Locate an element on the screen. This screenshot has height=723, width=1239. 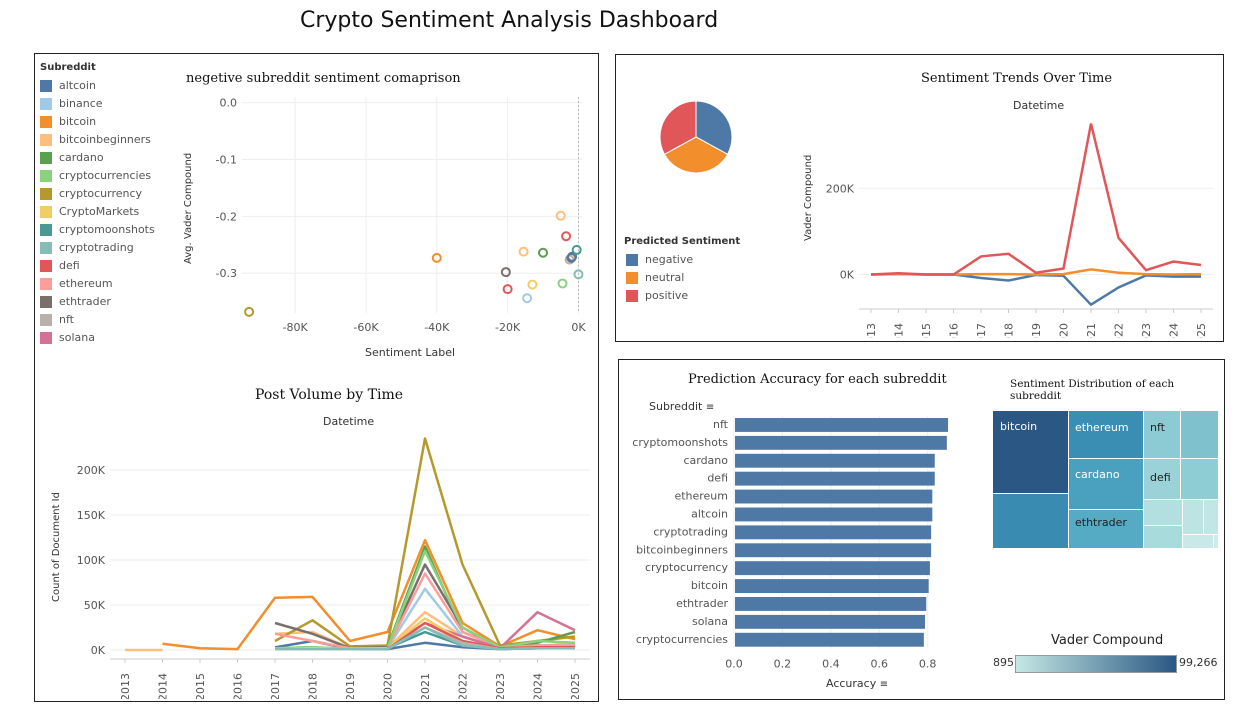
pie-legend-item-positive: positive is located at coordinates (657, 295).